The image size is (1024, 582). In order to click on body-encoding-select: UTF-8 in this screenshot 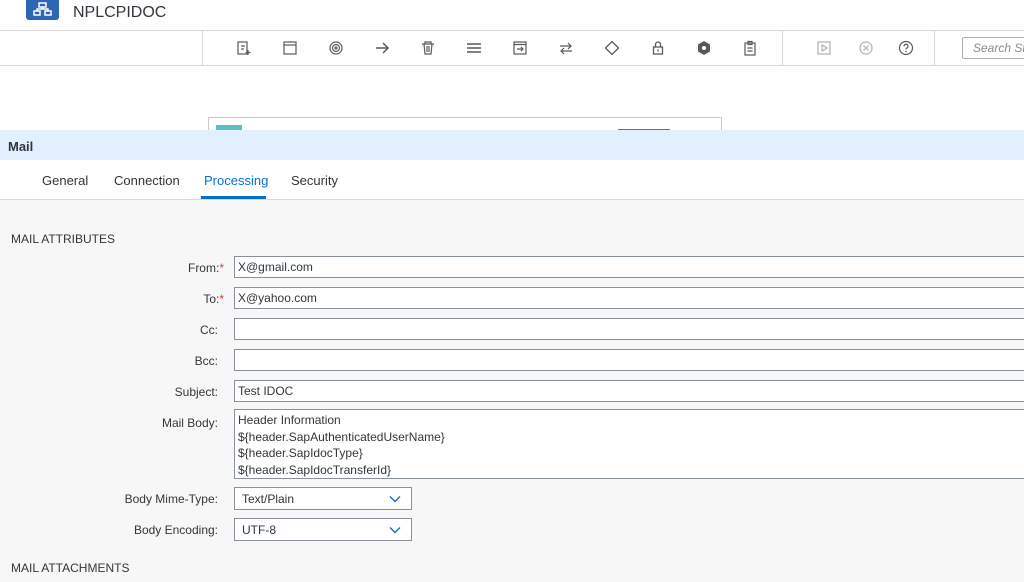, I will do `click(323, 529)`.